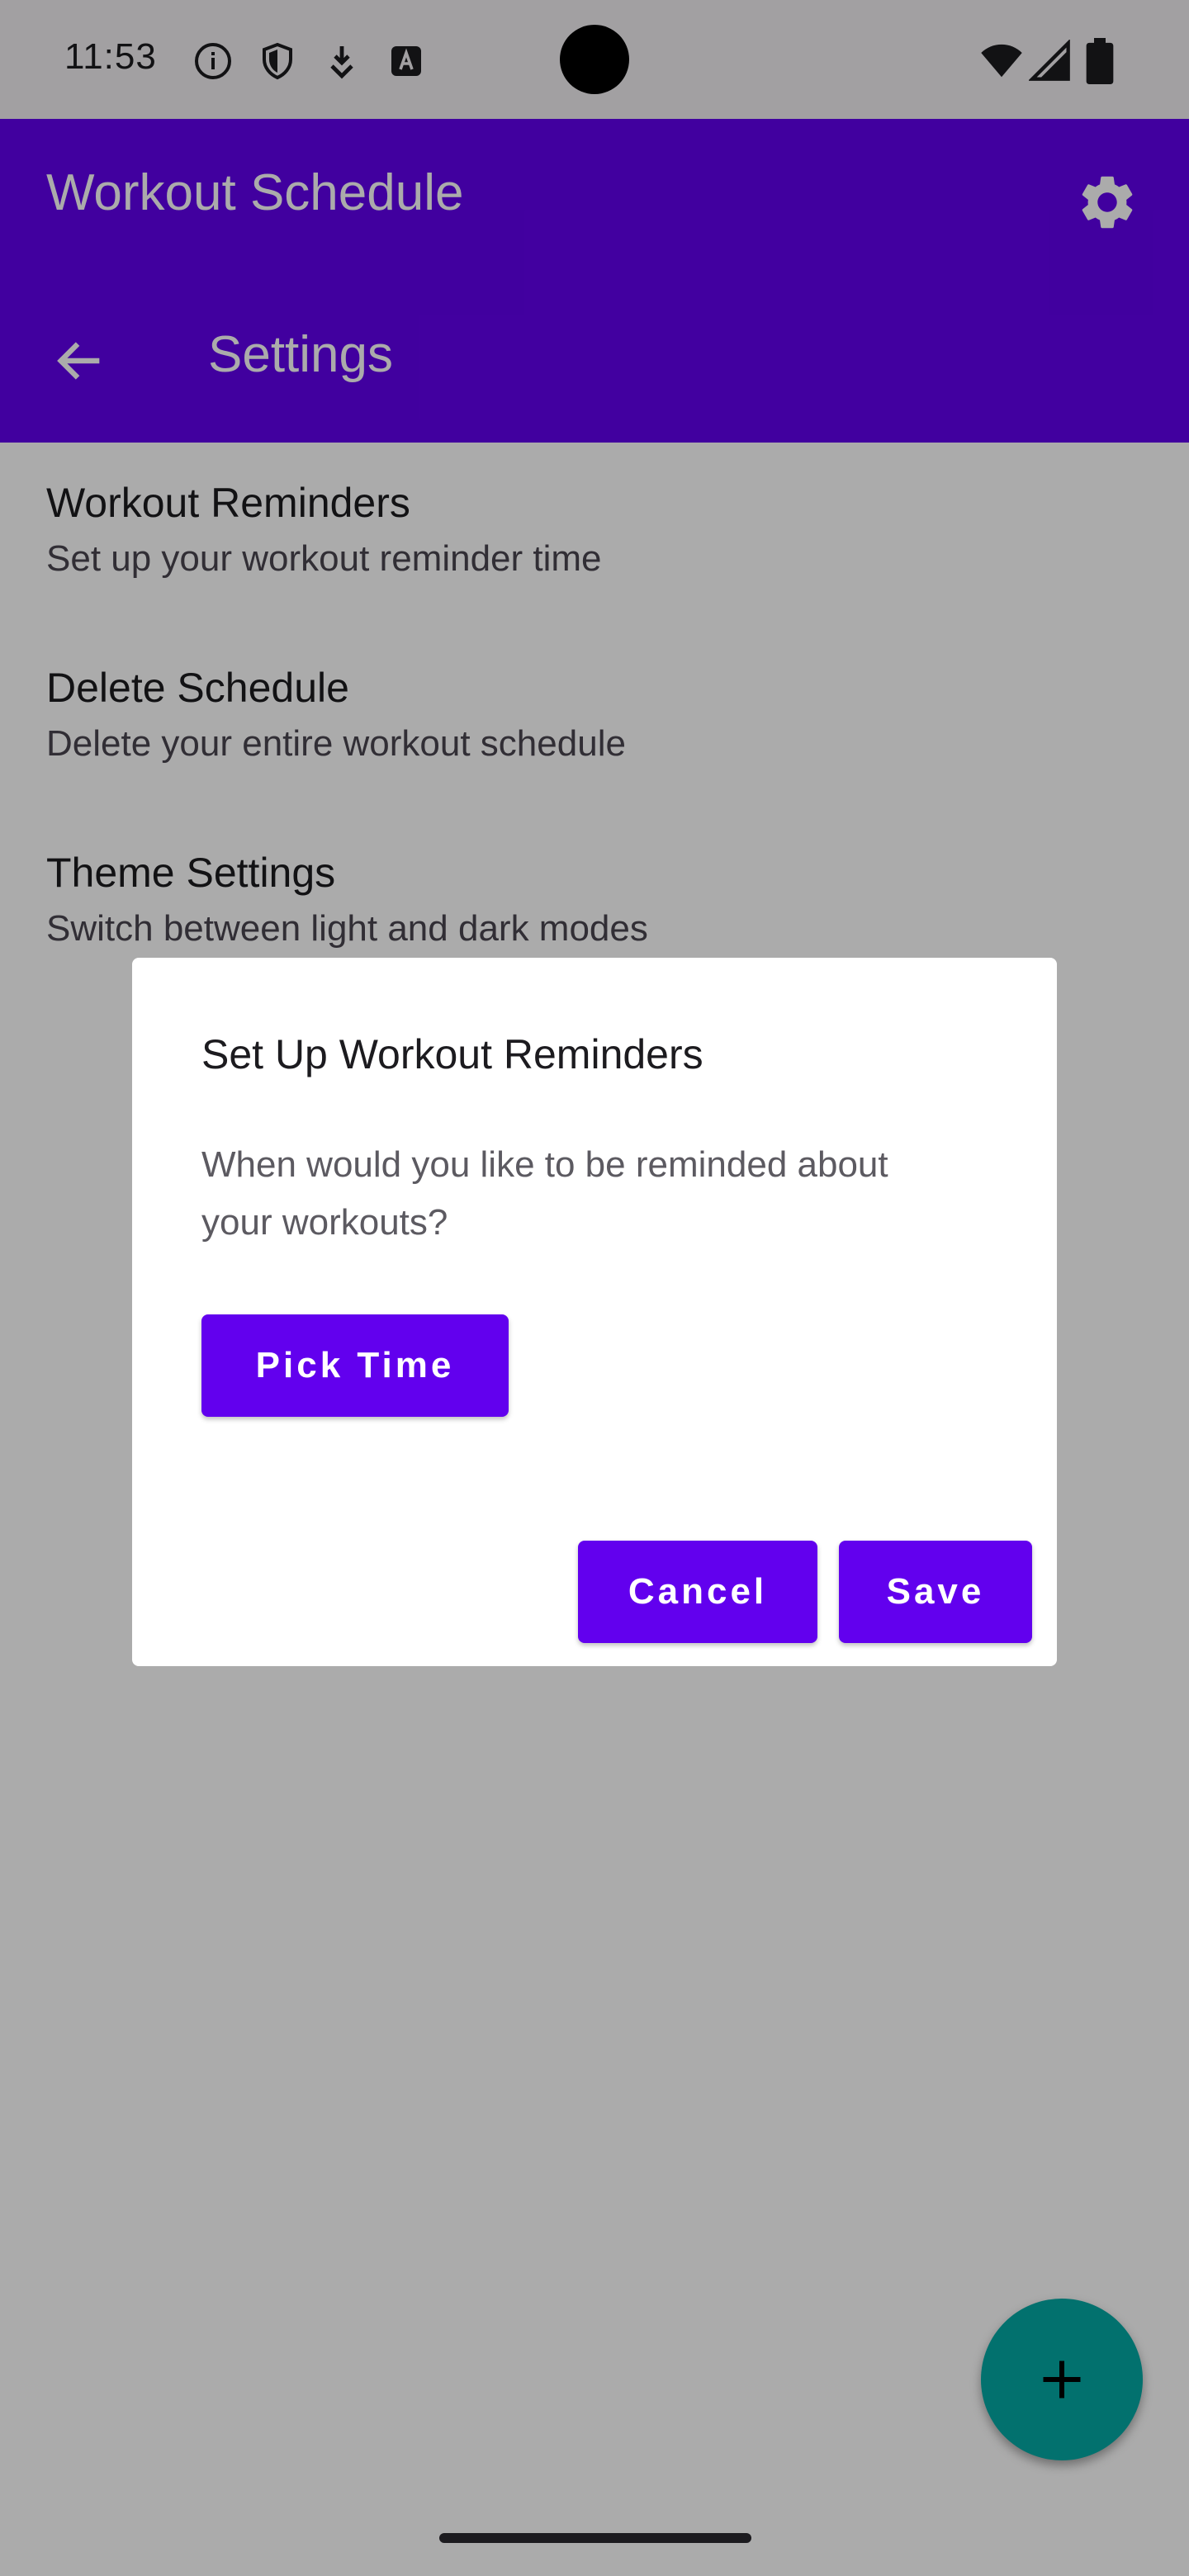 This screenshot has width=1189, height=2576. I want to click on cancel-button: Cancel, so click(697, 1592).